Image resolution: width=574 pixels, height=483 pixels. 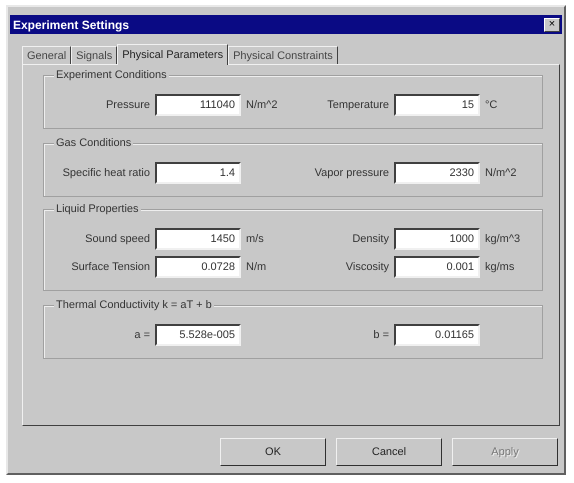 I want to click on dialog-button: Cancel, so click(x=389, y=452).